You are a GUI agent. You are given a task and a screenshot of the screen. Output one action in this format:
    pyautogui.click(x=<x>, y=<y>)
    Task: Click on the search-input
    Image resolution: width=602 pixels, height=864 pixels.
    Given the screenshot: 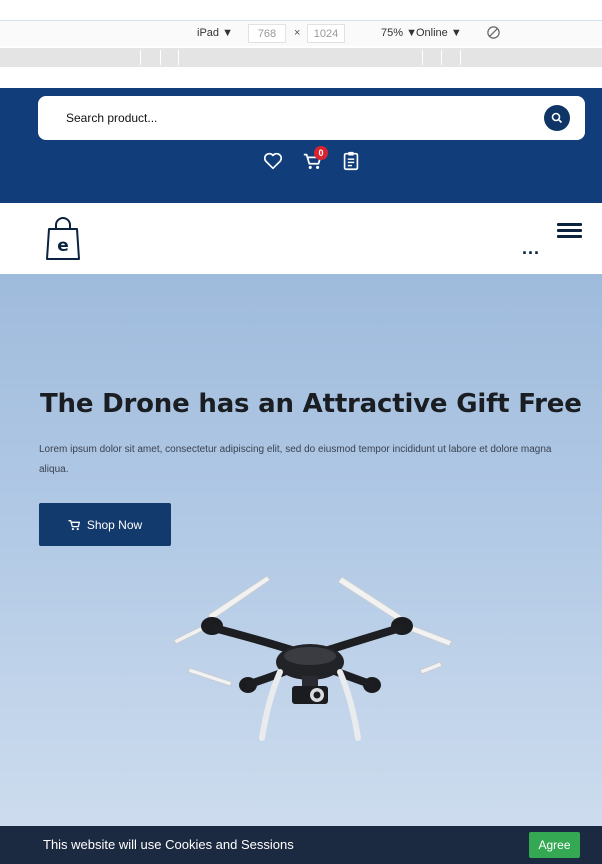 What is the action you would take?
    pyautogui.click(x=276, y=118)
    